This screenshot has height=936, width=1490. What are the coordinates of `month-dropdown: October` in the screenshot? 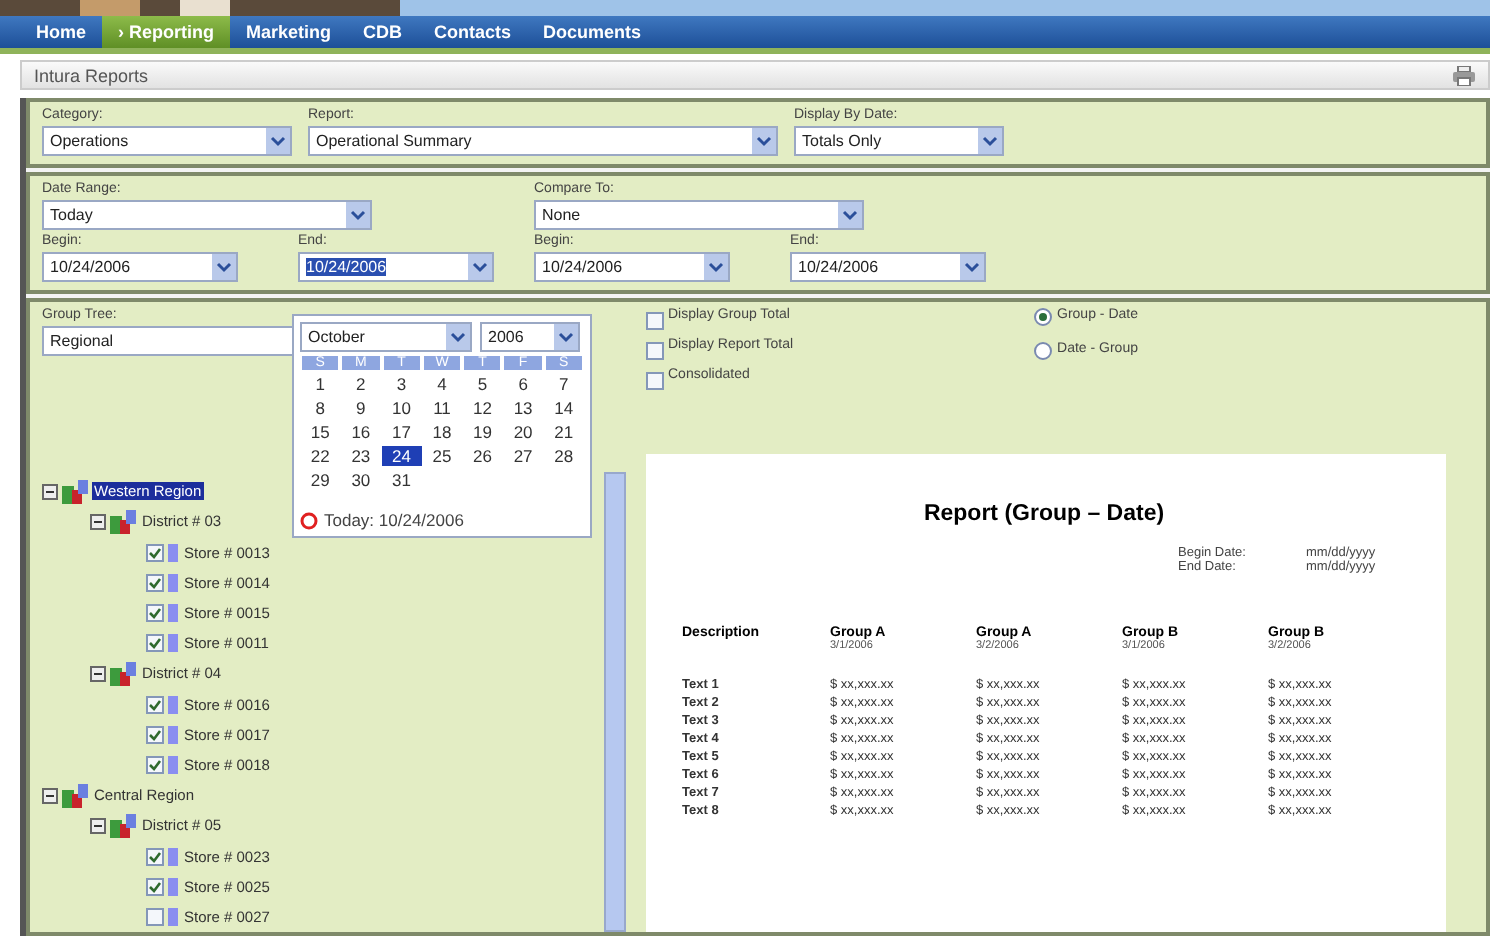 It's located at (386, 337).